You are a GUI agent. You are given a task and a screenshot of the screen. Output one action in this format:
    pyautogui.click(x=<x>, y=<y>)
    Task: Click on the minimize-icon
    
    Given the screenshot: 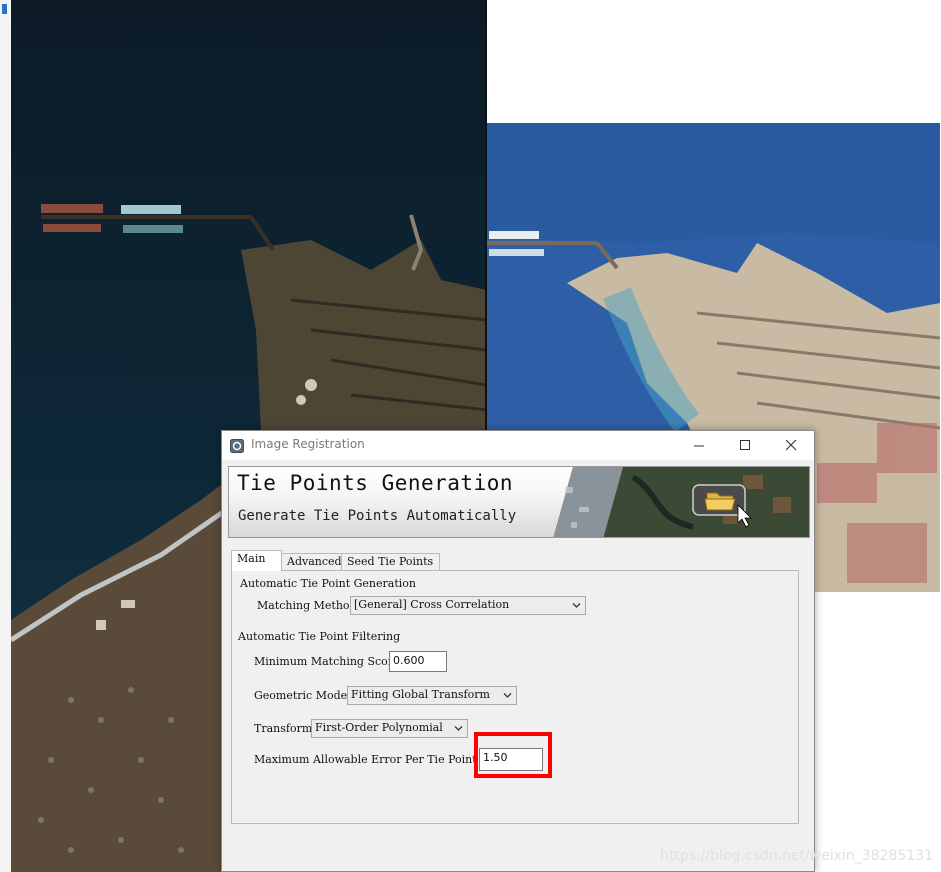 What is the action you would take?
    pyautogui.click(x=698, y=446)
    